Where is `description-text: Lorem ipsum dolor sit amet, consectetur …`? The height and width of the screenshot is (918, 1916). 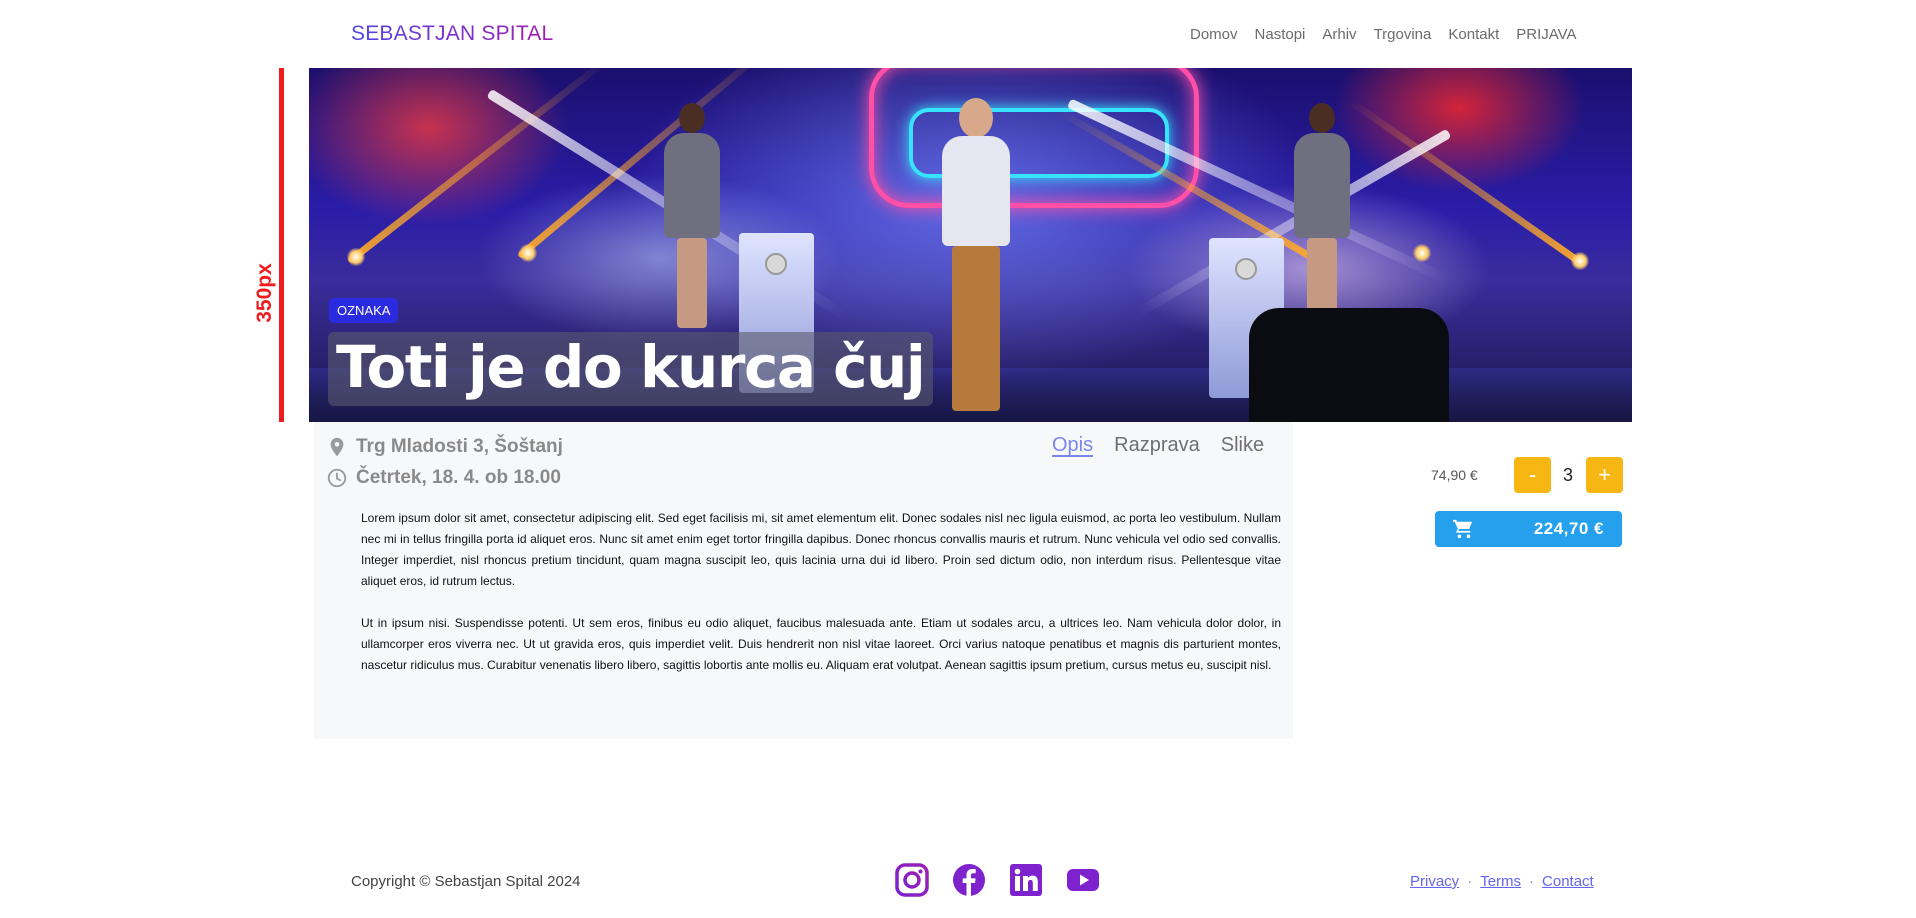
description-text: Lorem ipsum dolor sit amet, consectetur … is located at coordinates (821, 592).